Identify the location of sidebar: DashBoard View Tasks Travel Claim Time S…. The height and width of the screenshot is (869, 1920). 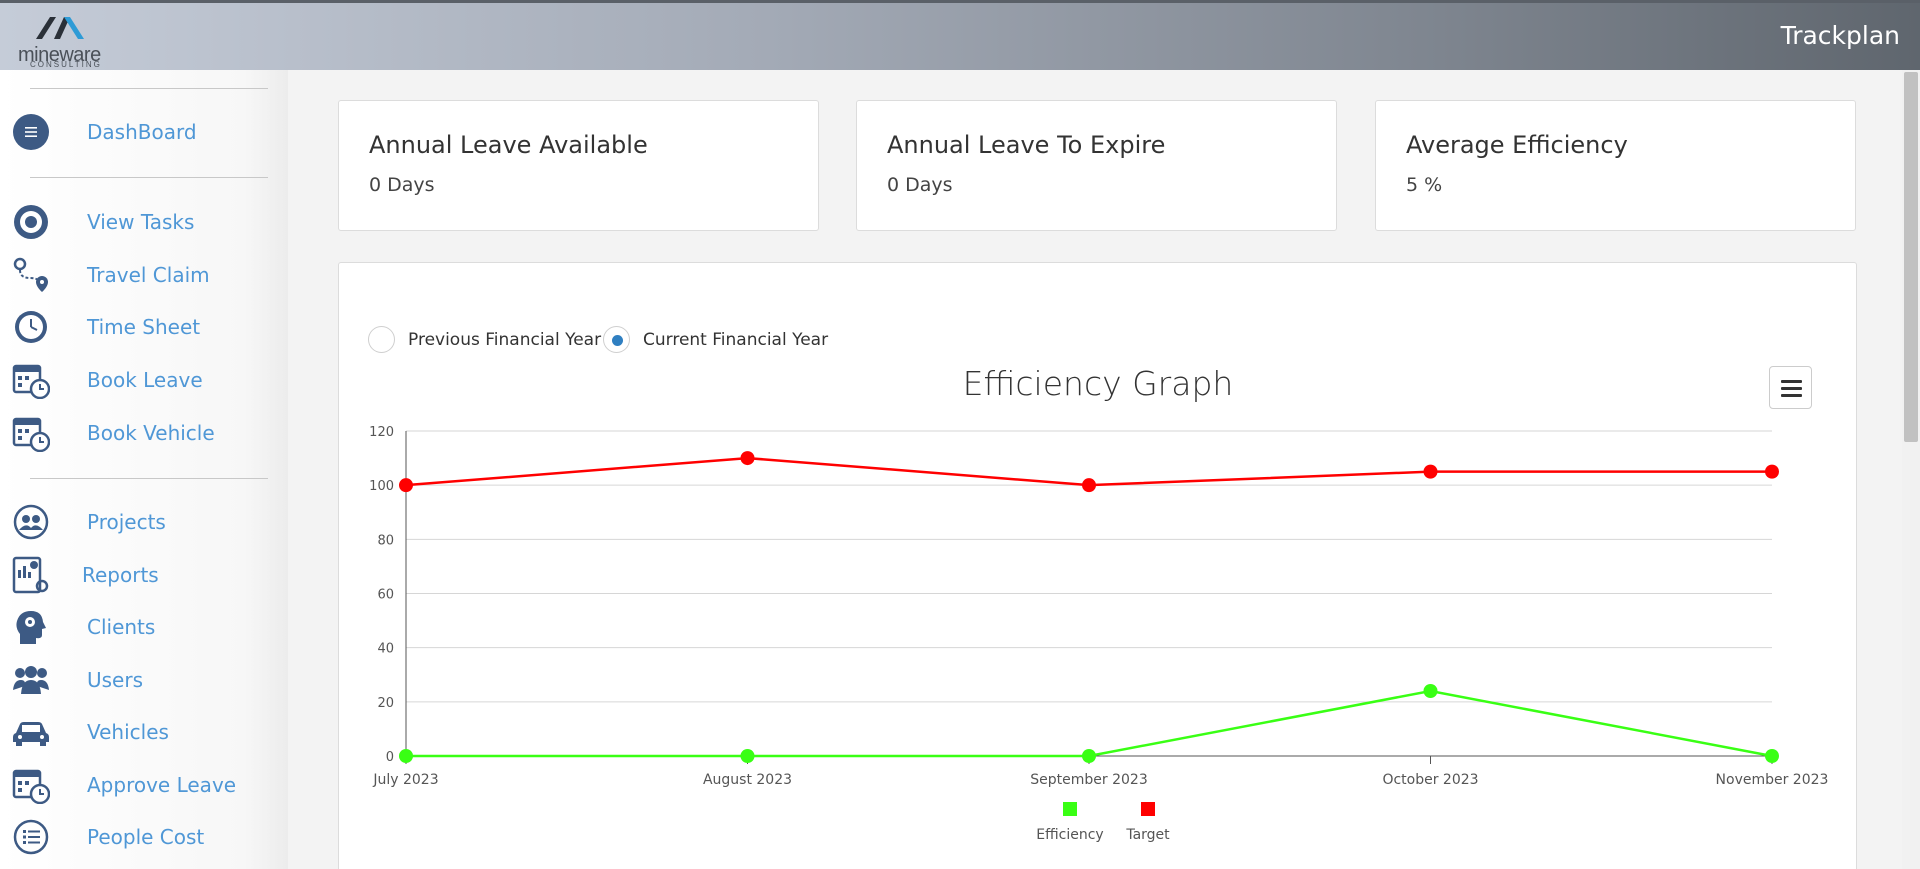
(144, 469).